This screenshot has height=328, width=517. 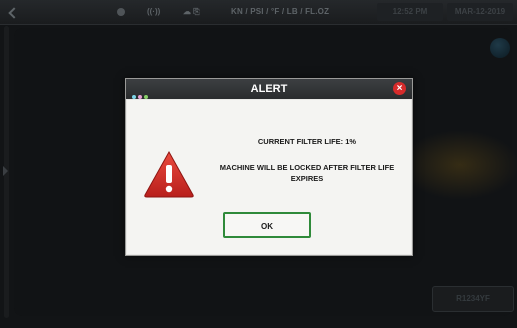 I want to click on wifi-icon: ((·)), so click(x=154, y=11).